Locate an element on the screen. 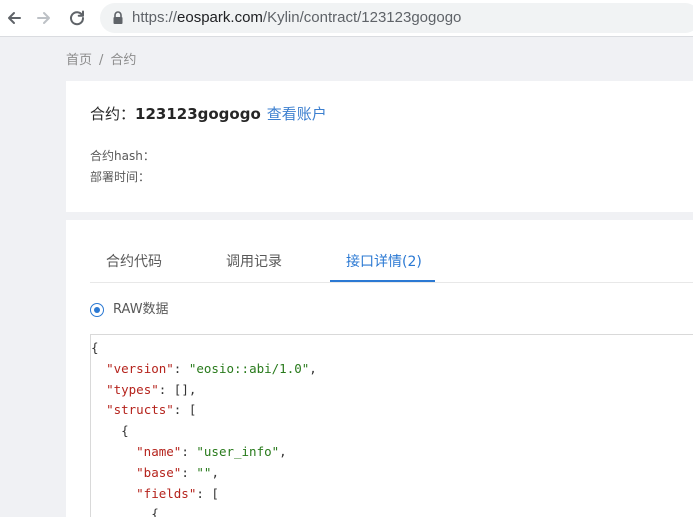  contract-label: 合约： is located at coordinates (113, 114).